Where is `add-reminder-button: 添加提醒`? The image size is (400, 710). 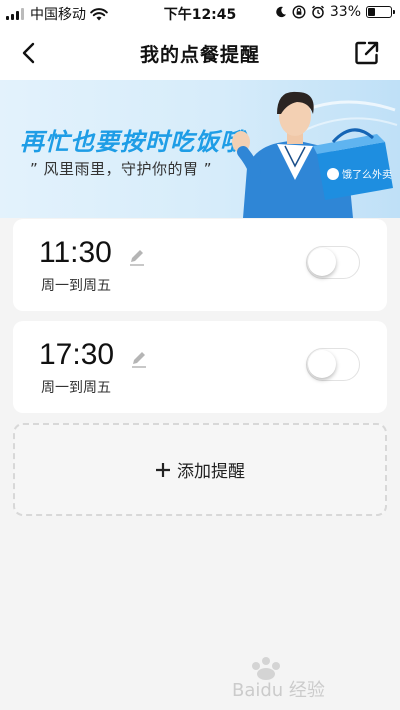 add-reminder-button: 添加提醒 is located at coordinates (200, 469).